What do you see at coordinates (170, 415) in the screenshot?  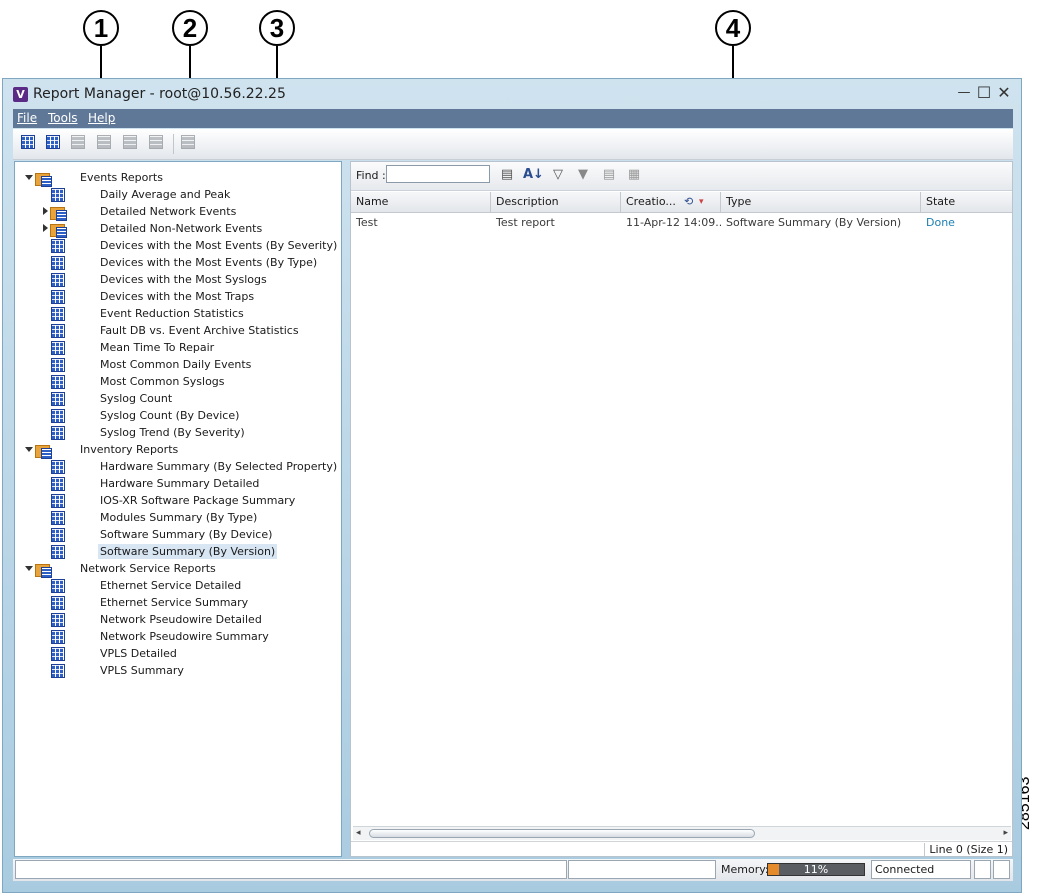 I see `tree-report-label: Syslog Count (By Device)` at bounding box center [170, 415].